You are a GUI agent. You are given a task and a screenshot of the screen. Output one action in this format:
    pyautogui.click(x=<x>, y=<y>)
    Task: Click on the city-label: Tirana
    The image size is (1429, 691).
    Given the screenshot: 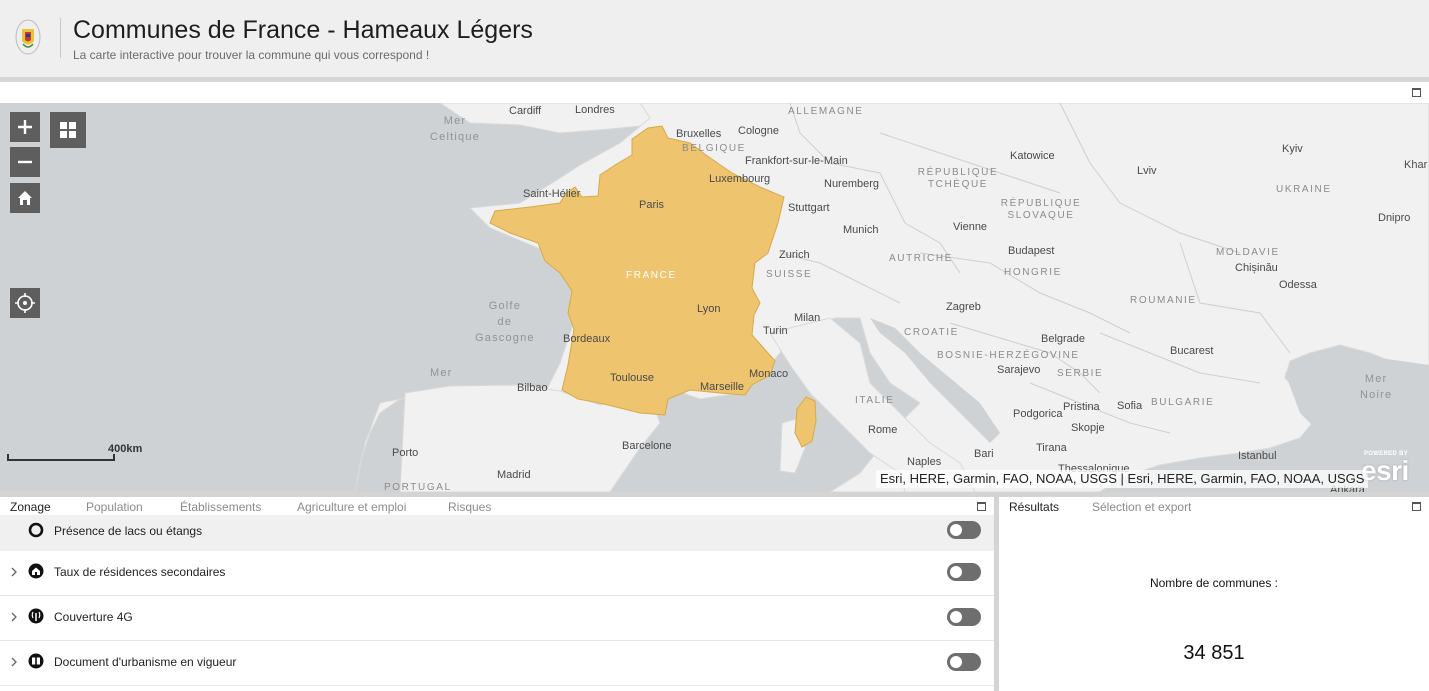 What is the action you would take?
    pyautogui.click(x=1051, y=448)
    